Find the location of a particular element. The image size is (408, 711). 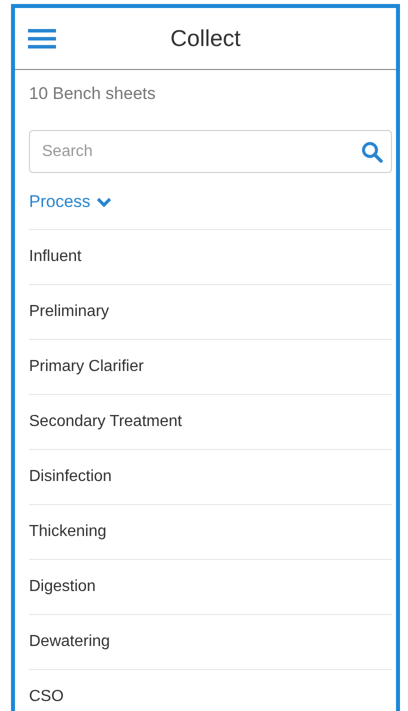

menu-icon is located at coordinates (42, 39).